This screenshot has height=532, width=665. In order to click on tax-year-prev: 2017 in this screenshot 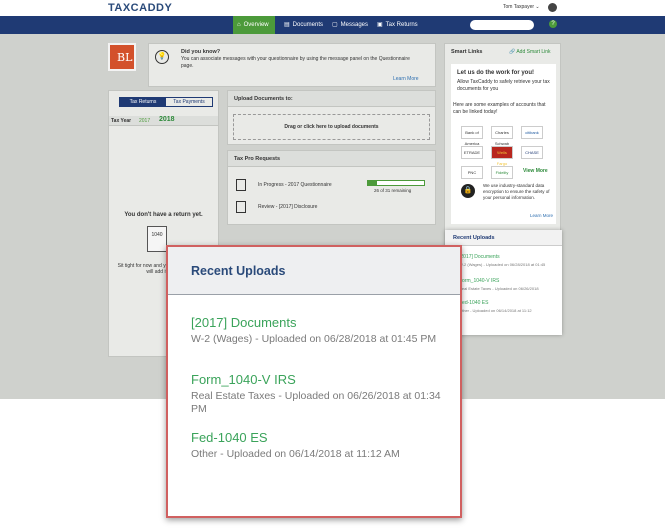, I will do `click(144, 121)`.